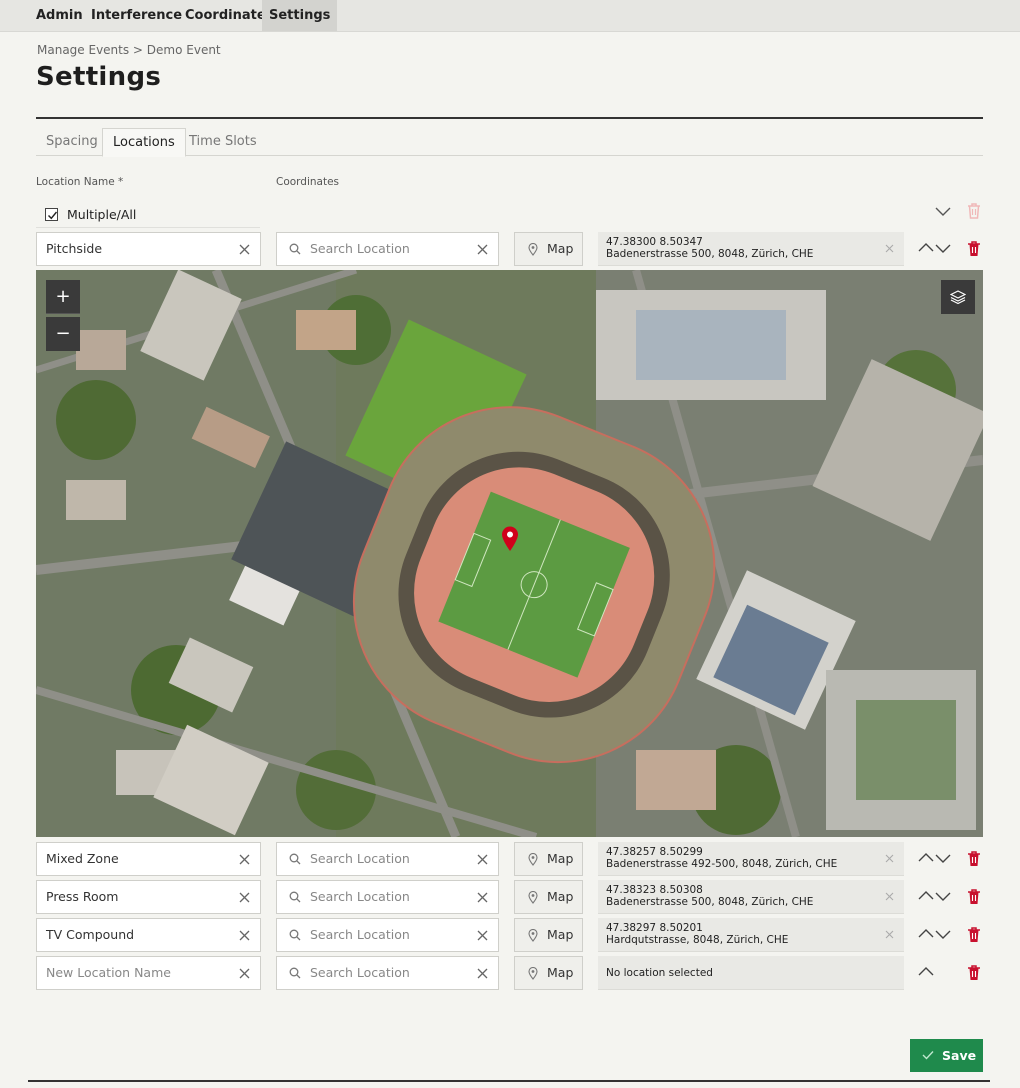  I want to click on page-title: Settings, so click(99, 77).